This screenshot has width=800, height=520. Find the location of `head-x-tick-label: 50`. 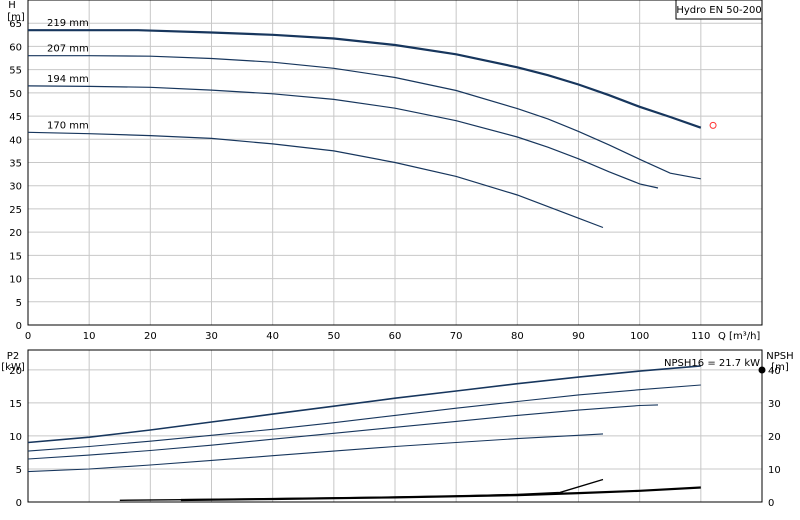

head-x-tick-label: 50 is located at coordinates (333, 336).